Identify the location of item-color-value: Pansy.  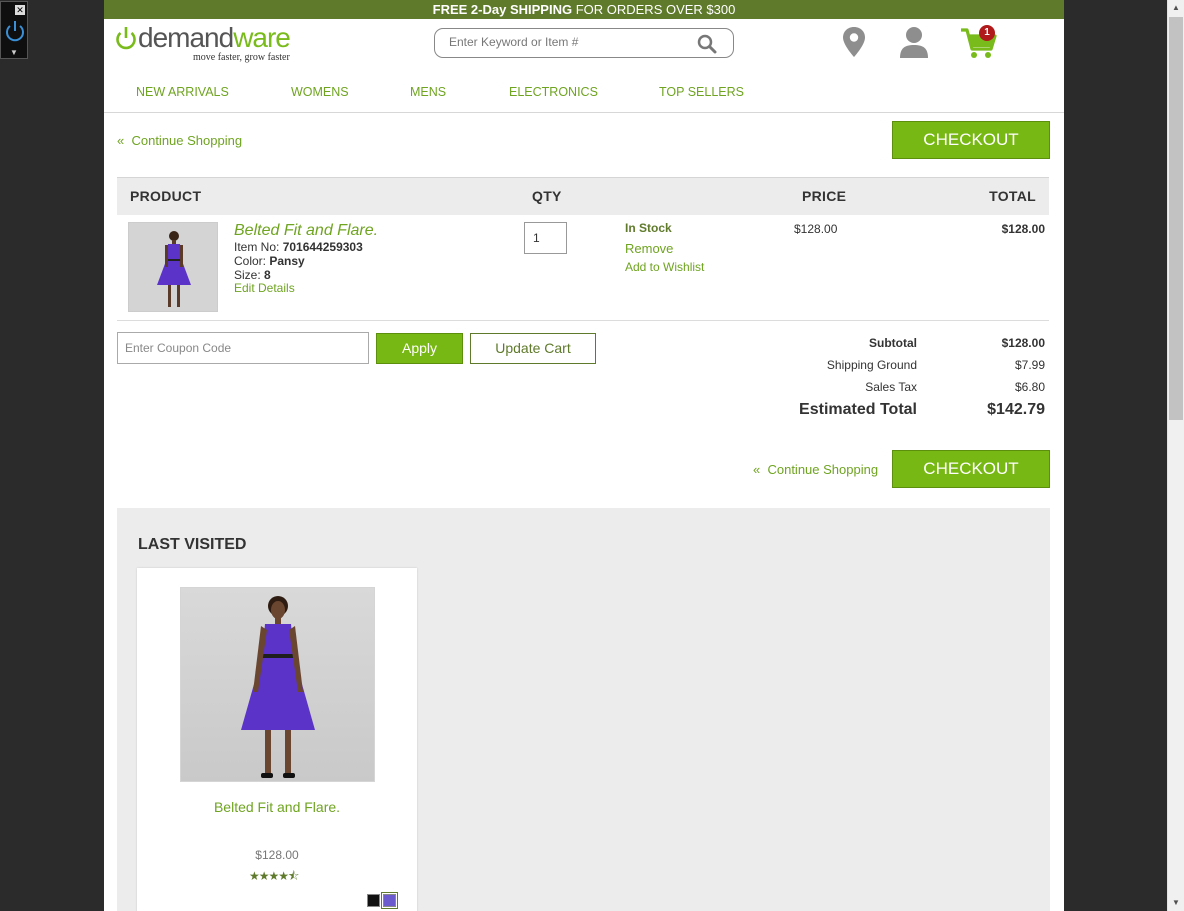
(287, 261).